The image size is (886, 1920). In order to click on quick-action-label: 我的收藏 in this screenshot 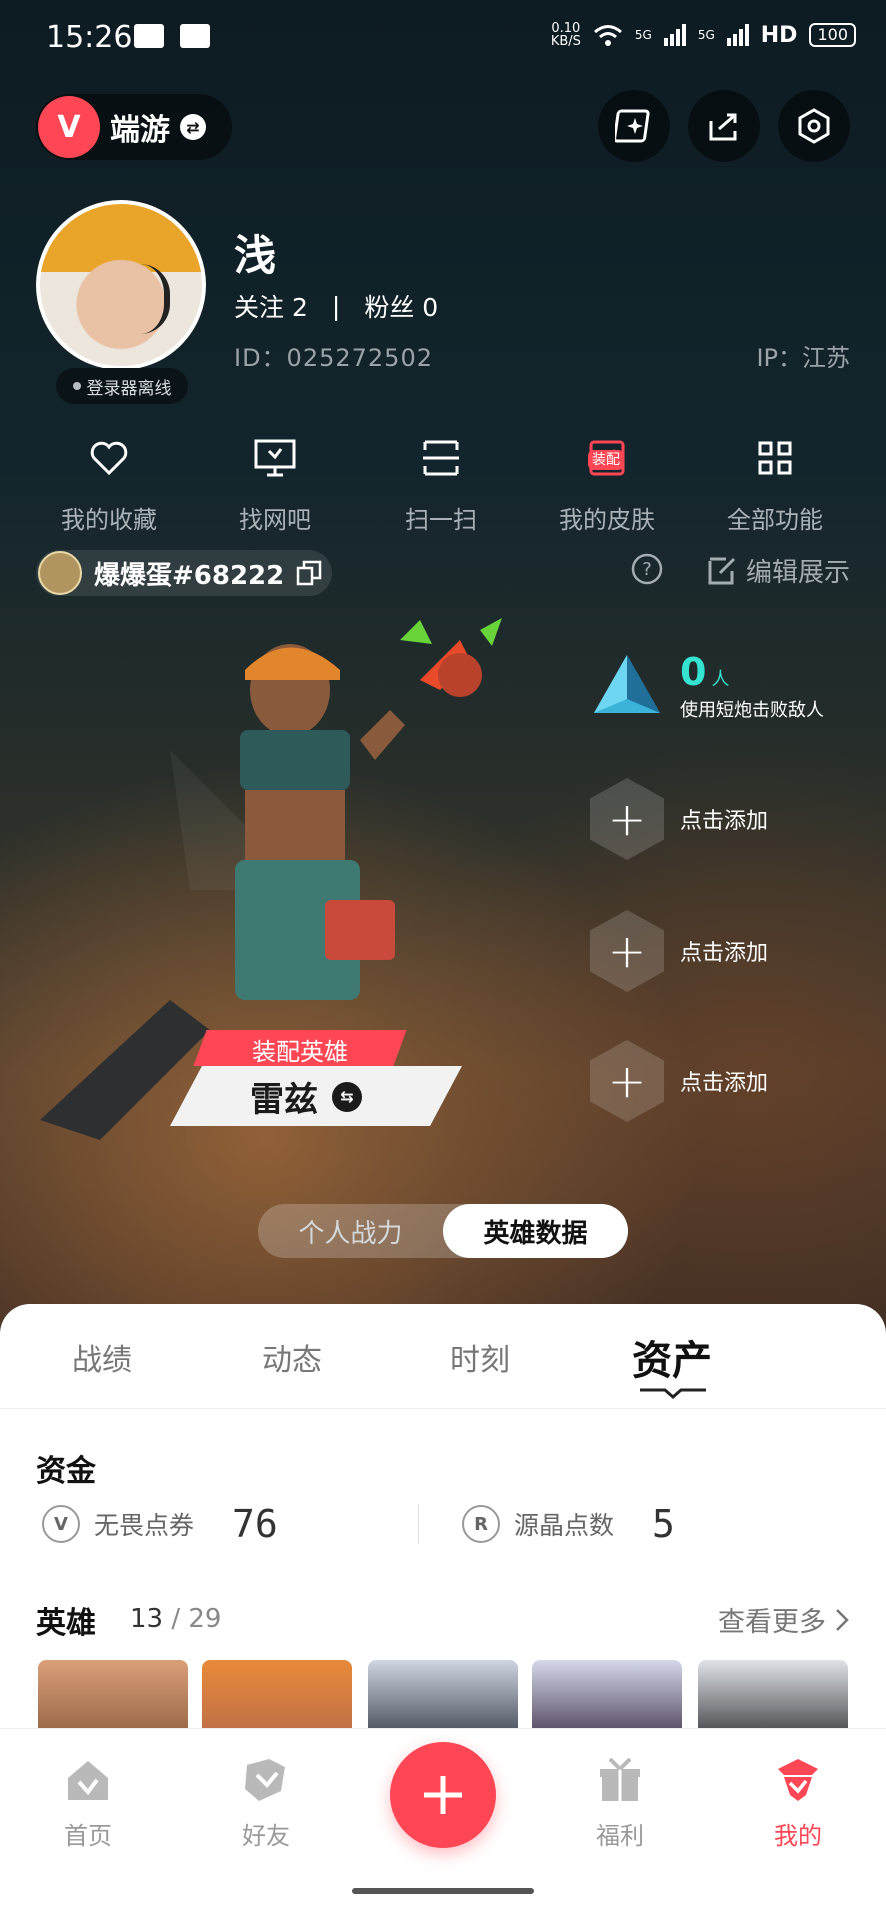, I will do `click(109, 520)`.